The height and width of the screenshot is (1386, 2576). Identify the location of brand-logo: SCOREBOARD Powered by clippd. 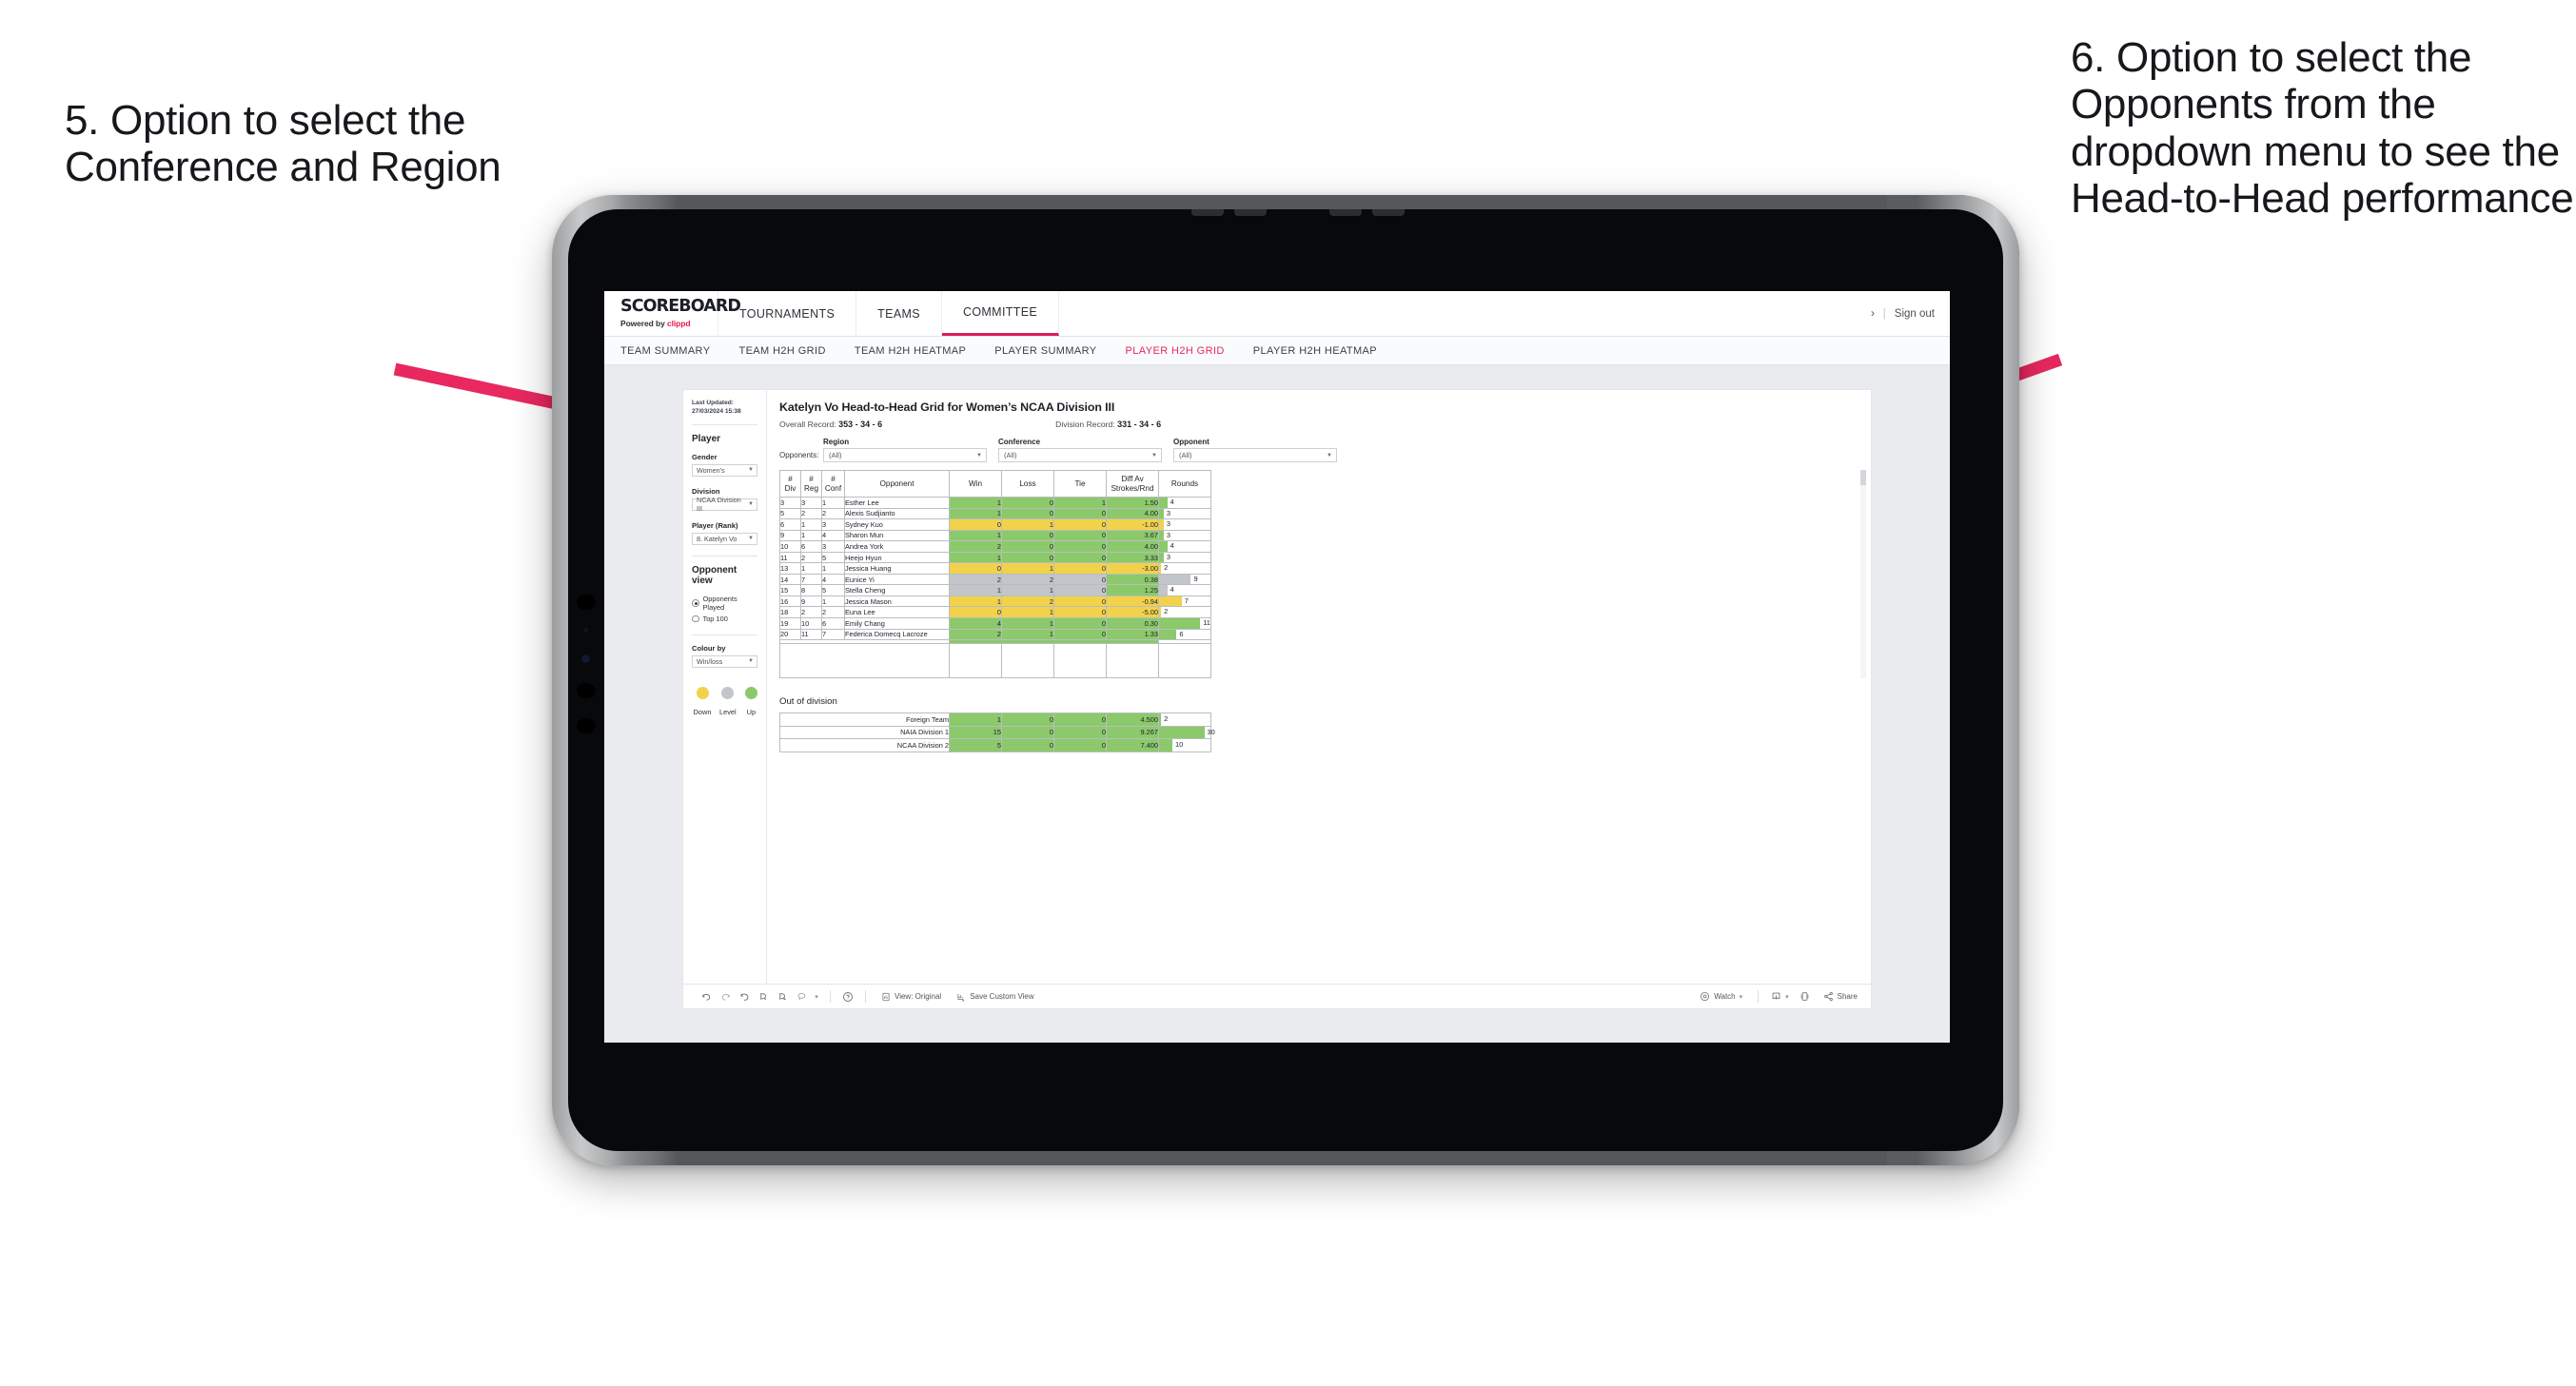
(672, 313).